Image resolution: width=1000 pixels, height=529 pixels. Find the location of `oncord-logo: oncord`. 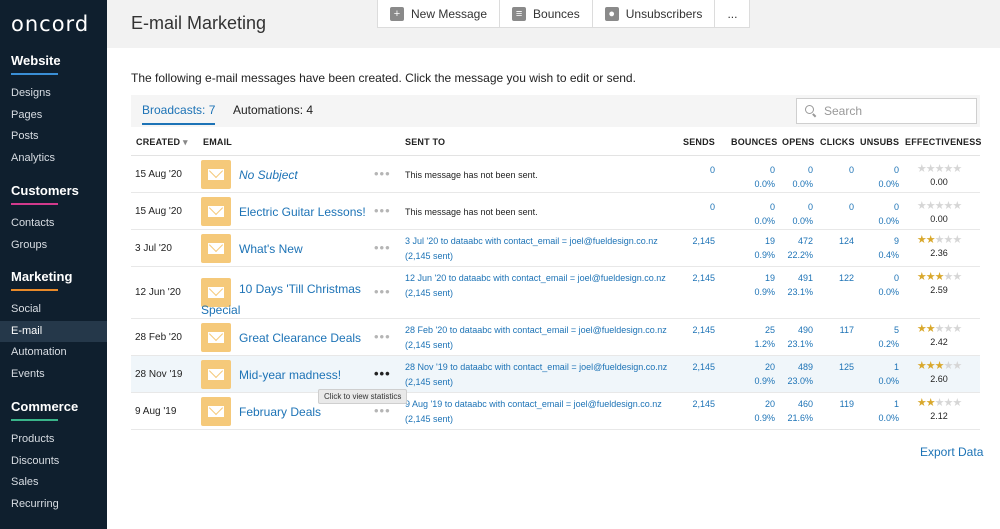

oncord-logo: oncord is located at coordinates (50, 24).